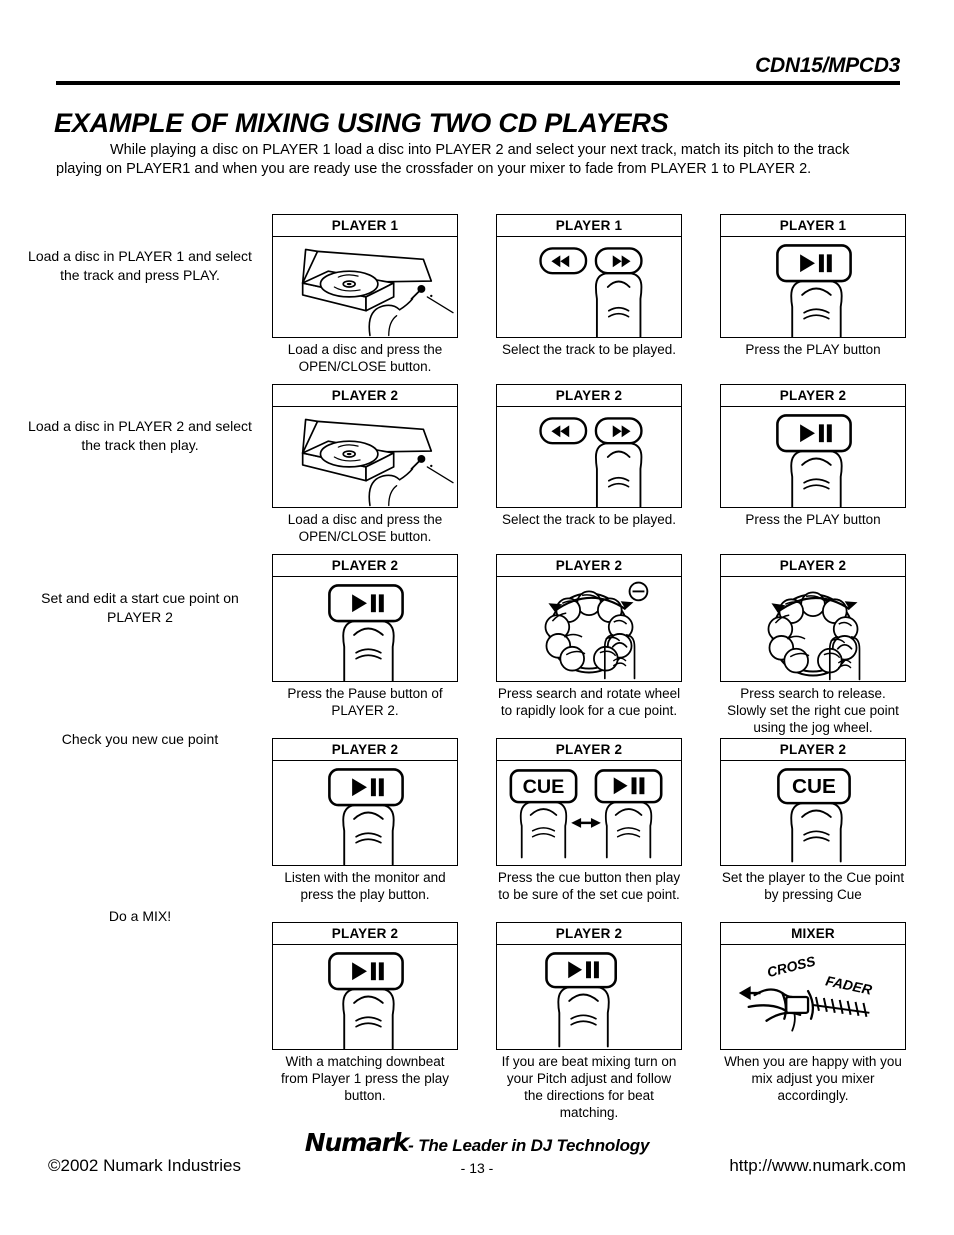  I want to click on jog-wheel-spin-icon, so click(814, 636).